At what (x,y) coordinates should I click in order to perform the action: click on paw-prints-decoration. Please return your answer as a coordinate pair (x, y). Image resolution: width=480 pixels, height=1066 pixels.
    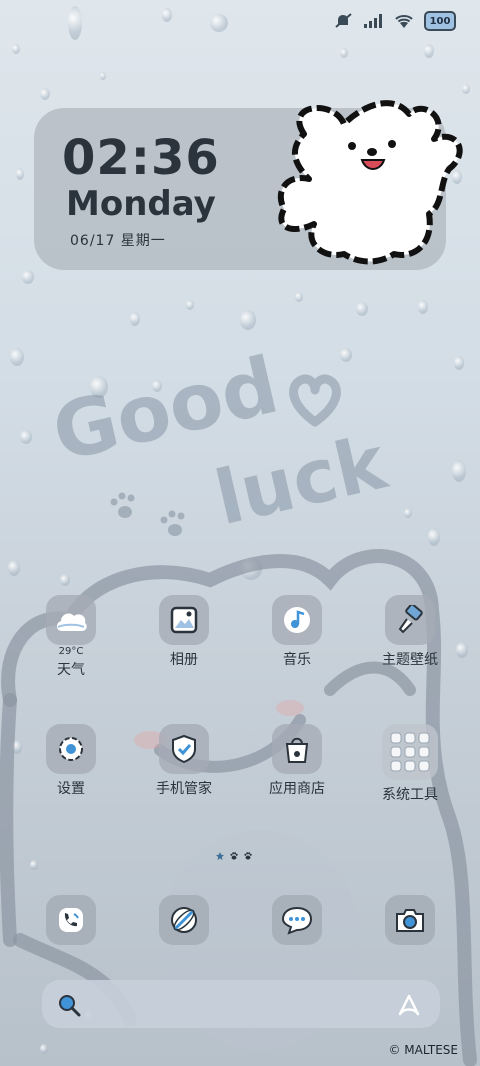
    Looking at the image, I should click on (147, 514).